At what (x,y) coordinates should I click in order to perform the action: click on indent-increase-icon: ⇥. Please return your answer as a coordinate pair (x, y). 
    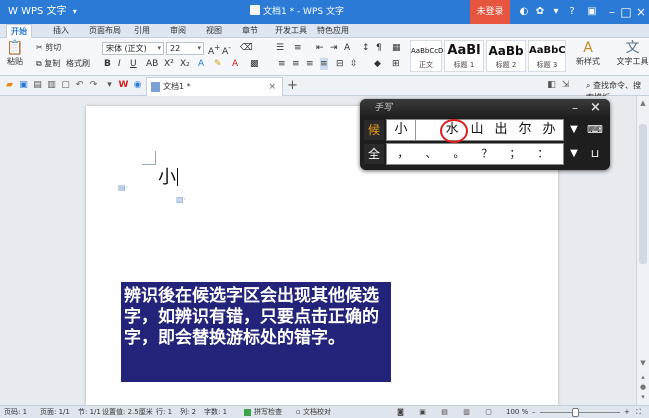
    Looking at the image, I should click on (334, 48).